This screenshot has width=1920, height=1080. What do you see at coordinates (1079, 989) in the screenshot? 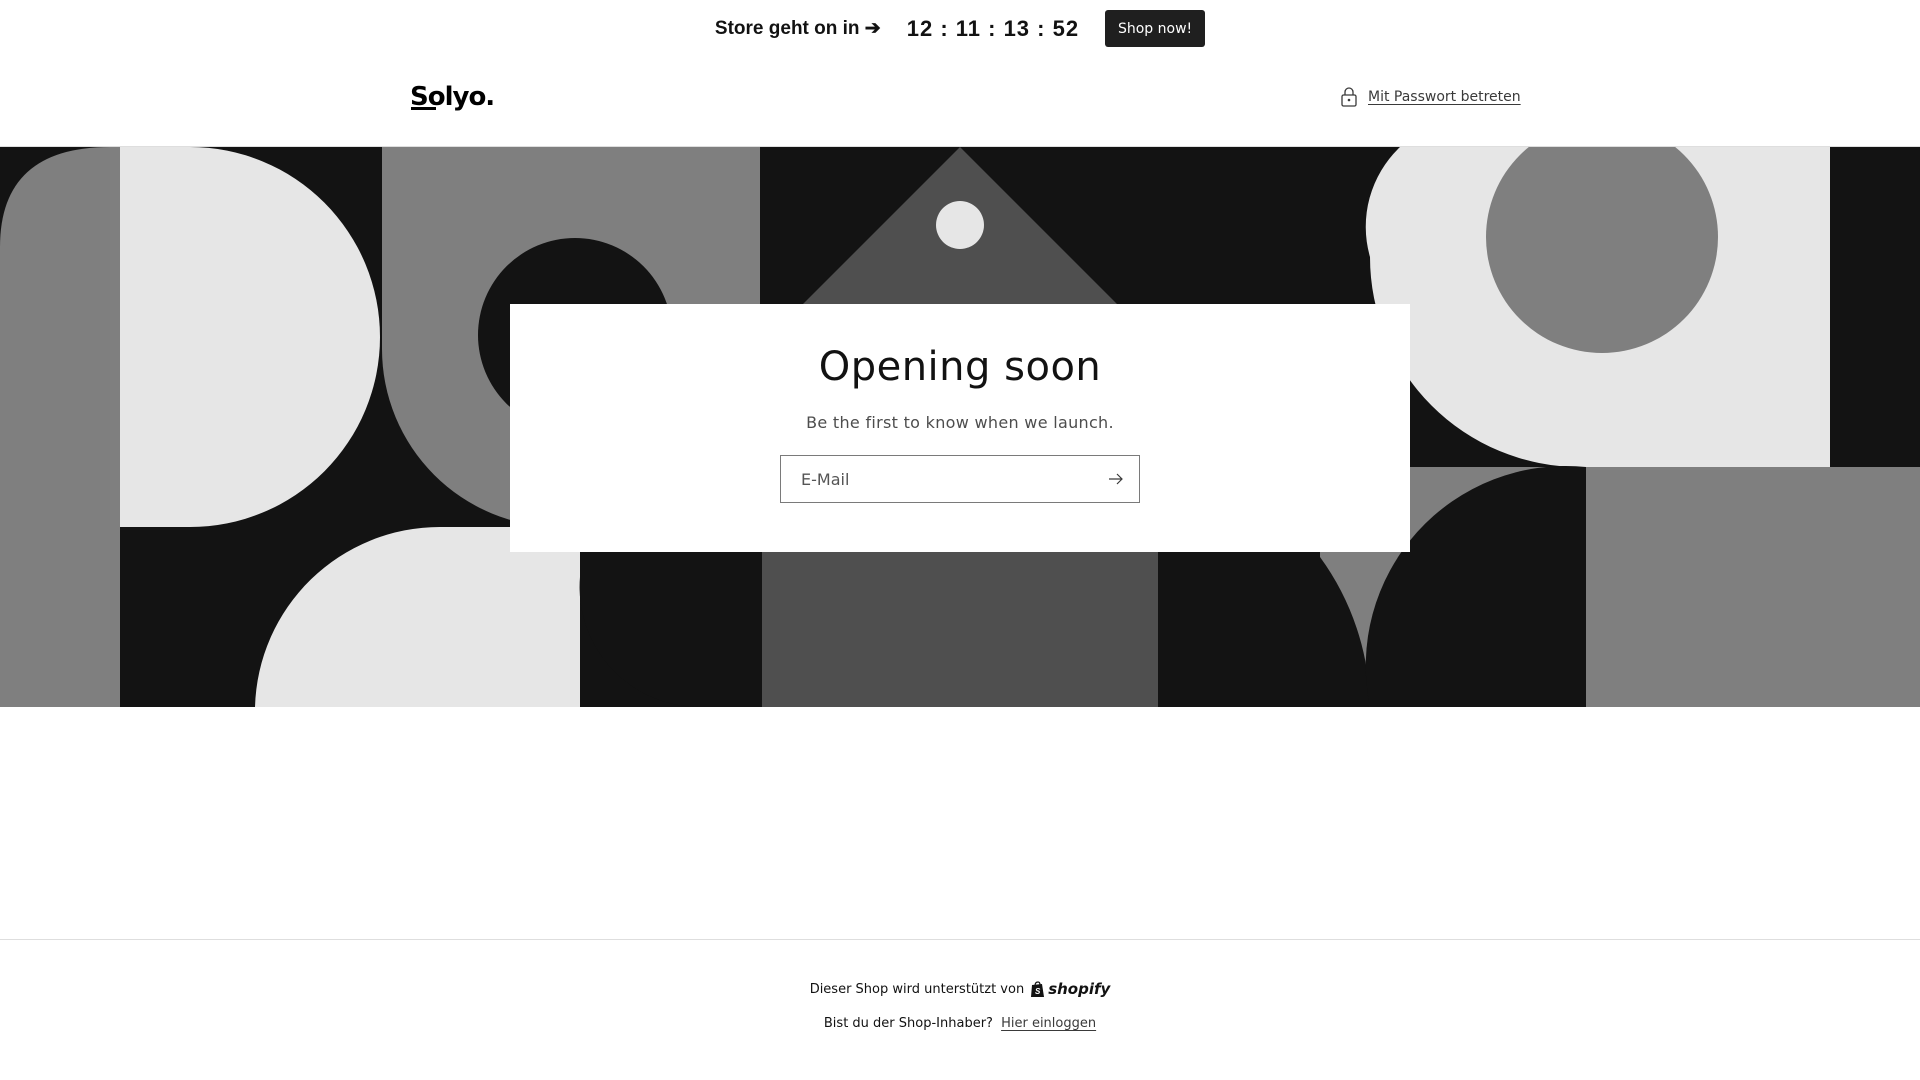
I see `shopify-label: shopify` at bounding box center [1079, 989].